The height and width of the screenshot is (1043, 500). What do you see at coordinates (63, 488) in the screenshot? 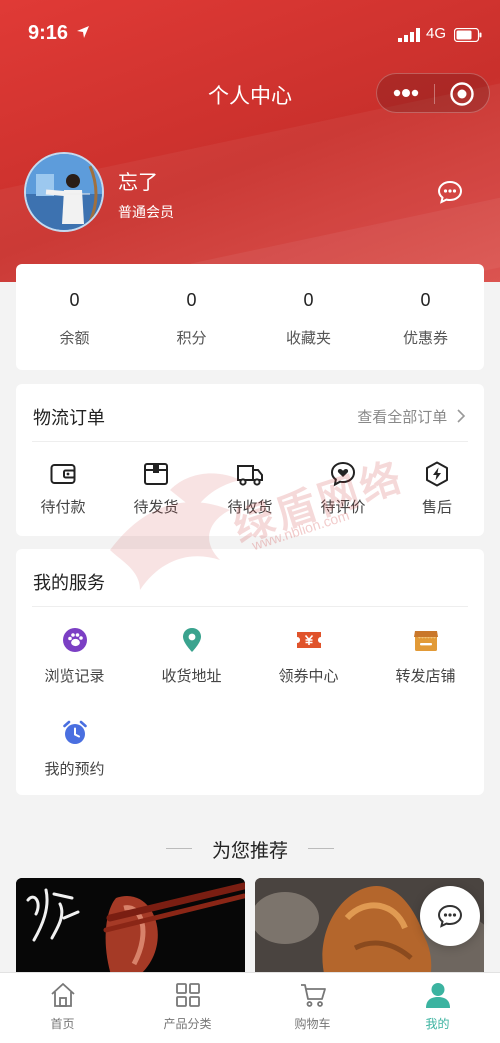
I see `order-pending-payment: 待付款` at bounding box center [63, 488].